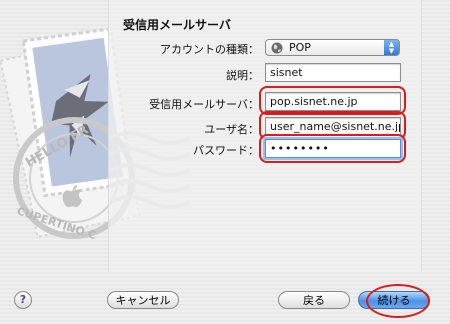 This screenshot has height=324, width=450. What do you see at coordinates (391, 47) in the screenshot?
I see `popup-arrows-icon: ▲ ▼` at bounding box center [391, 47].